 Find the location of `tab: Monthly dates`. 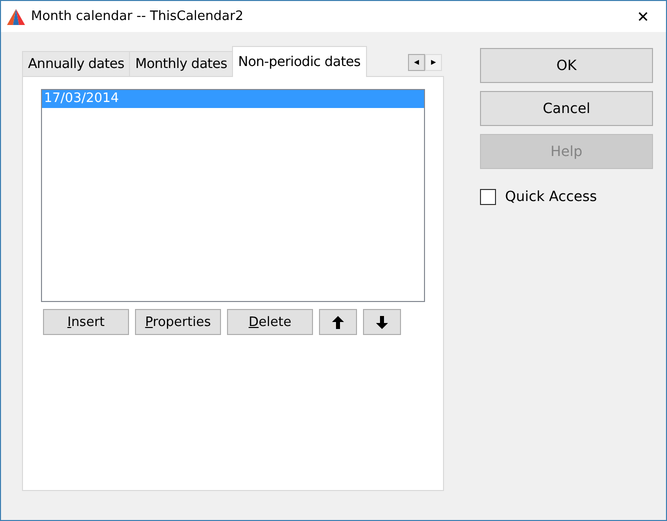

tab: Monthly dates is located at coordinates (181, 63).